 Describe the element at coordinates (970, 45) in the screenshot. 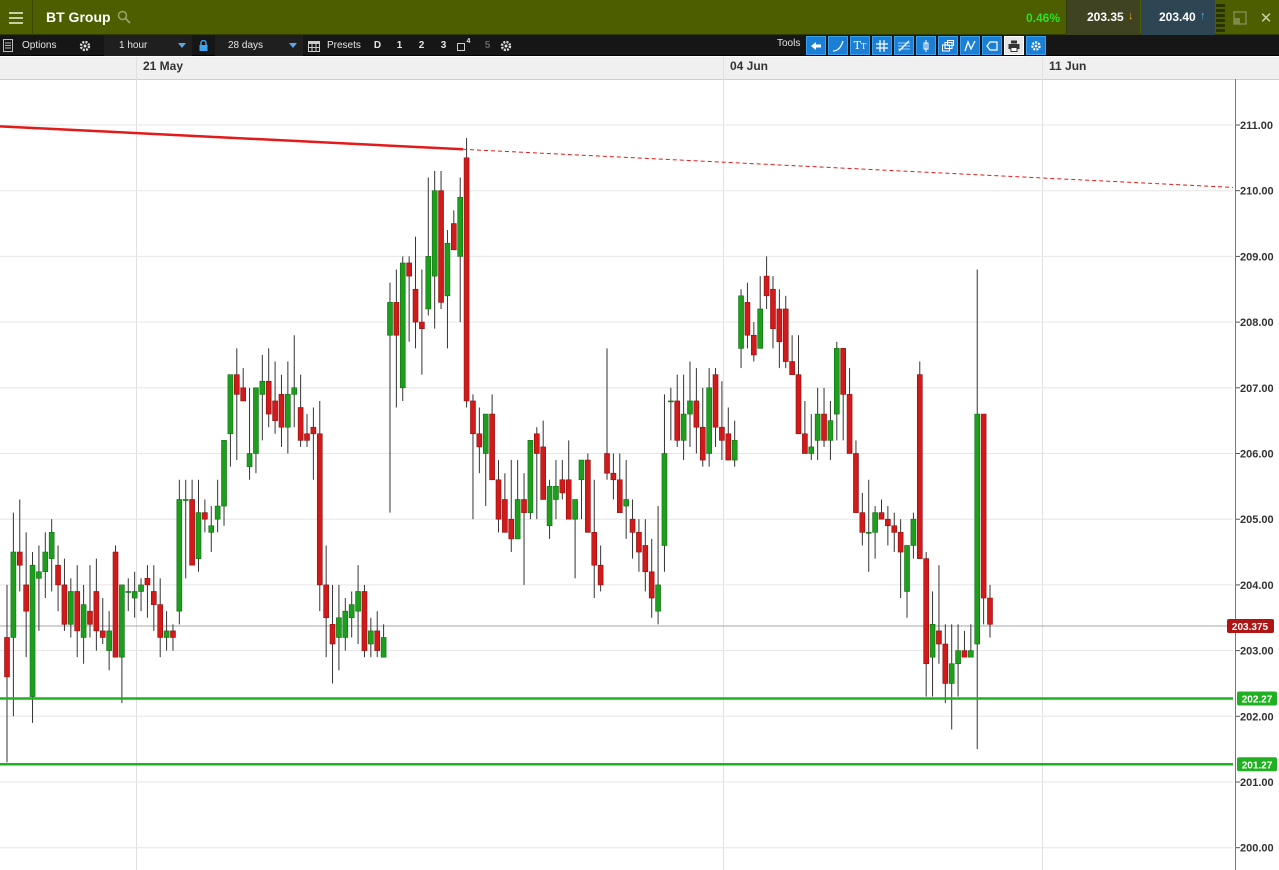

I see `pattern-icon` at that location.